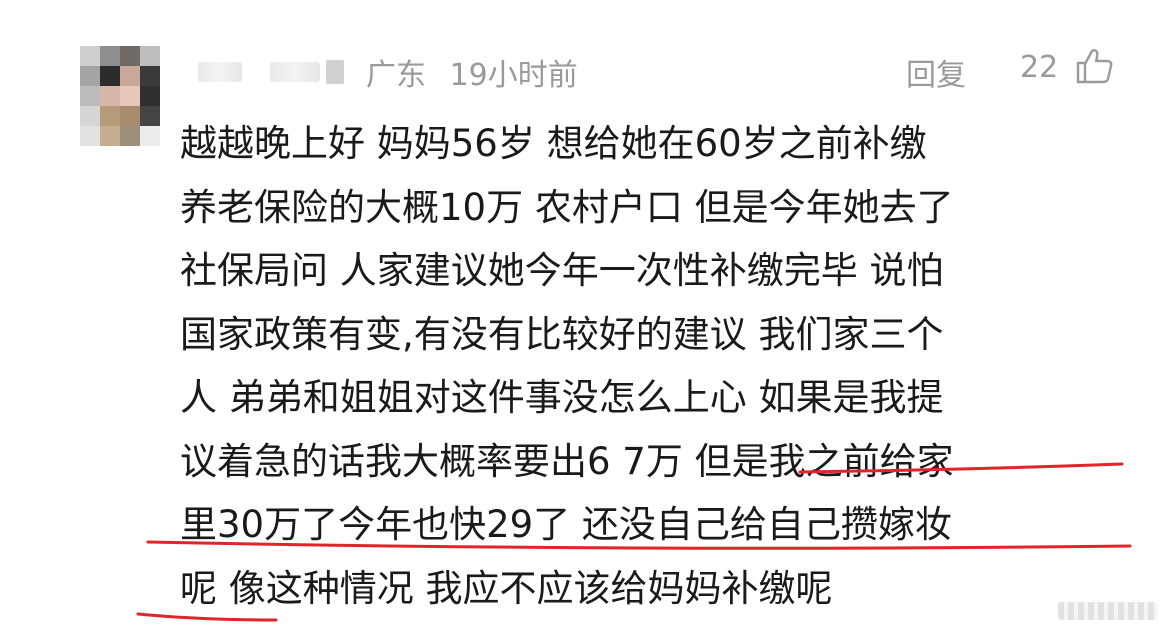  Describe the element at coordinates (120, 96) in the screenshot. I see `avatar` at that location.